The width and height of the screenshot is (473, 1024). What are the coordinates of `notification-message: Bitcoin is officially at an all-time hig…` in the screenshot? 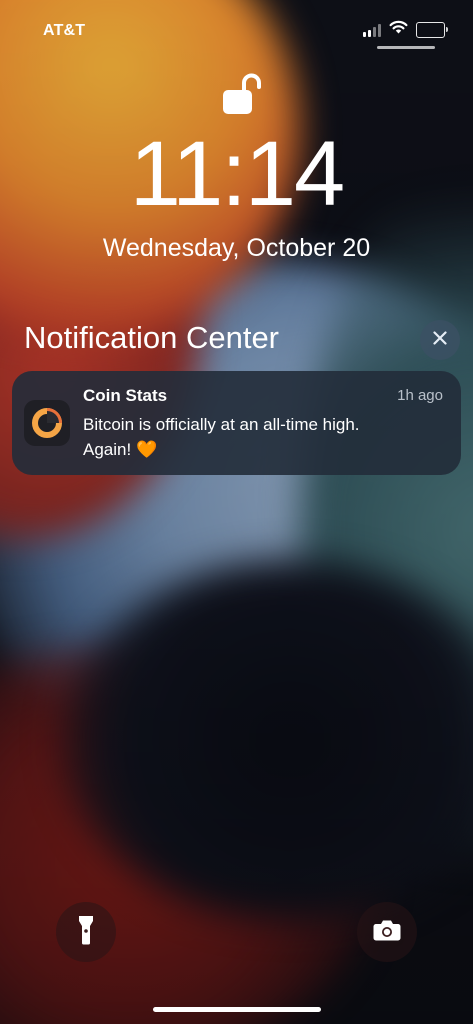 It's located at (233, 437).